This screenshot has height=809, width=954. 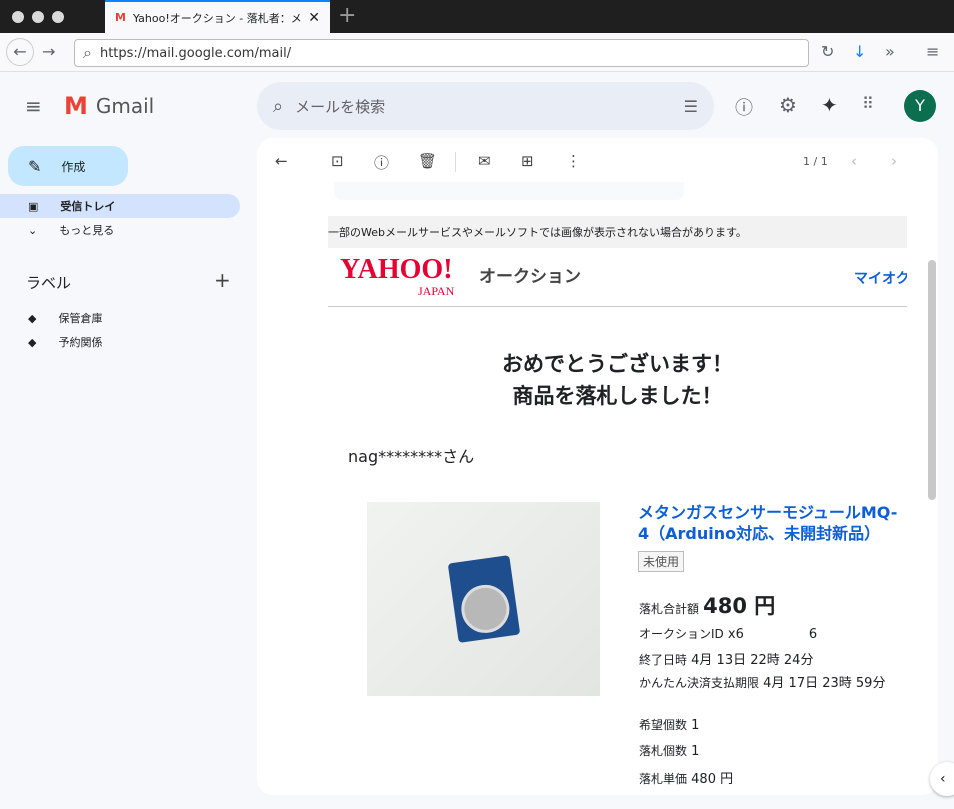 I want to click on zoom-window-button, so click(x=58, y=17).